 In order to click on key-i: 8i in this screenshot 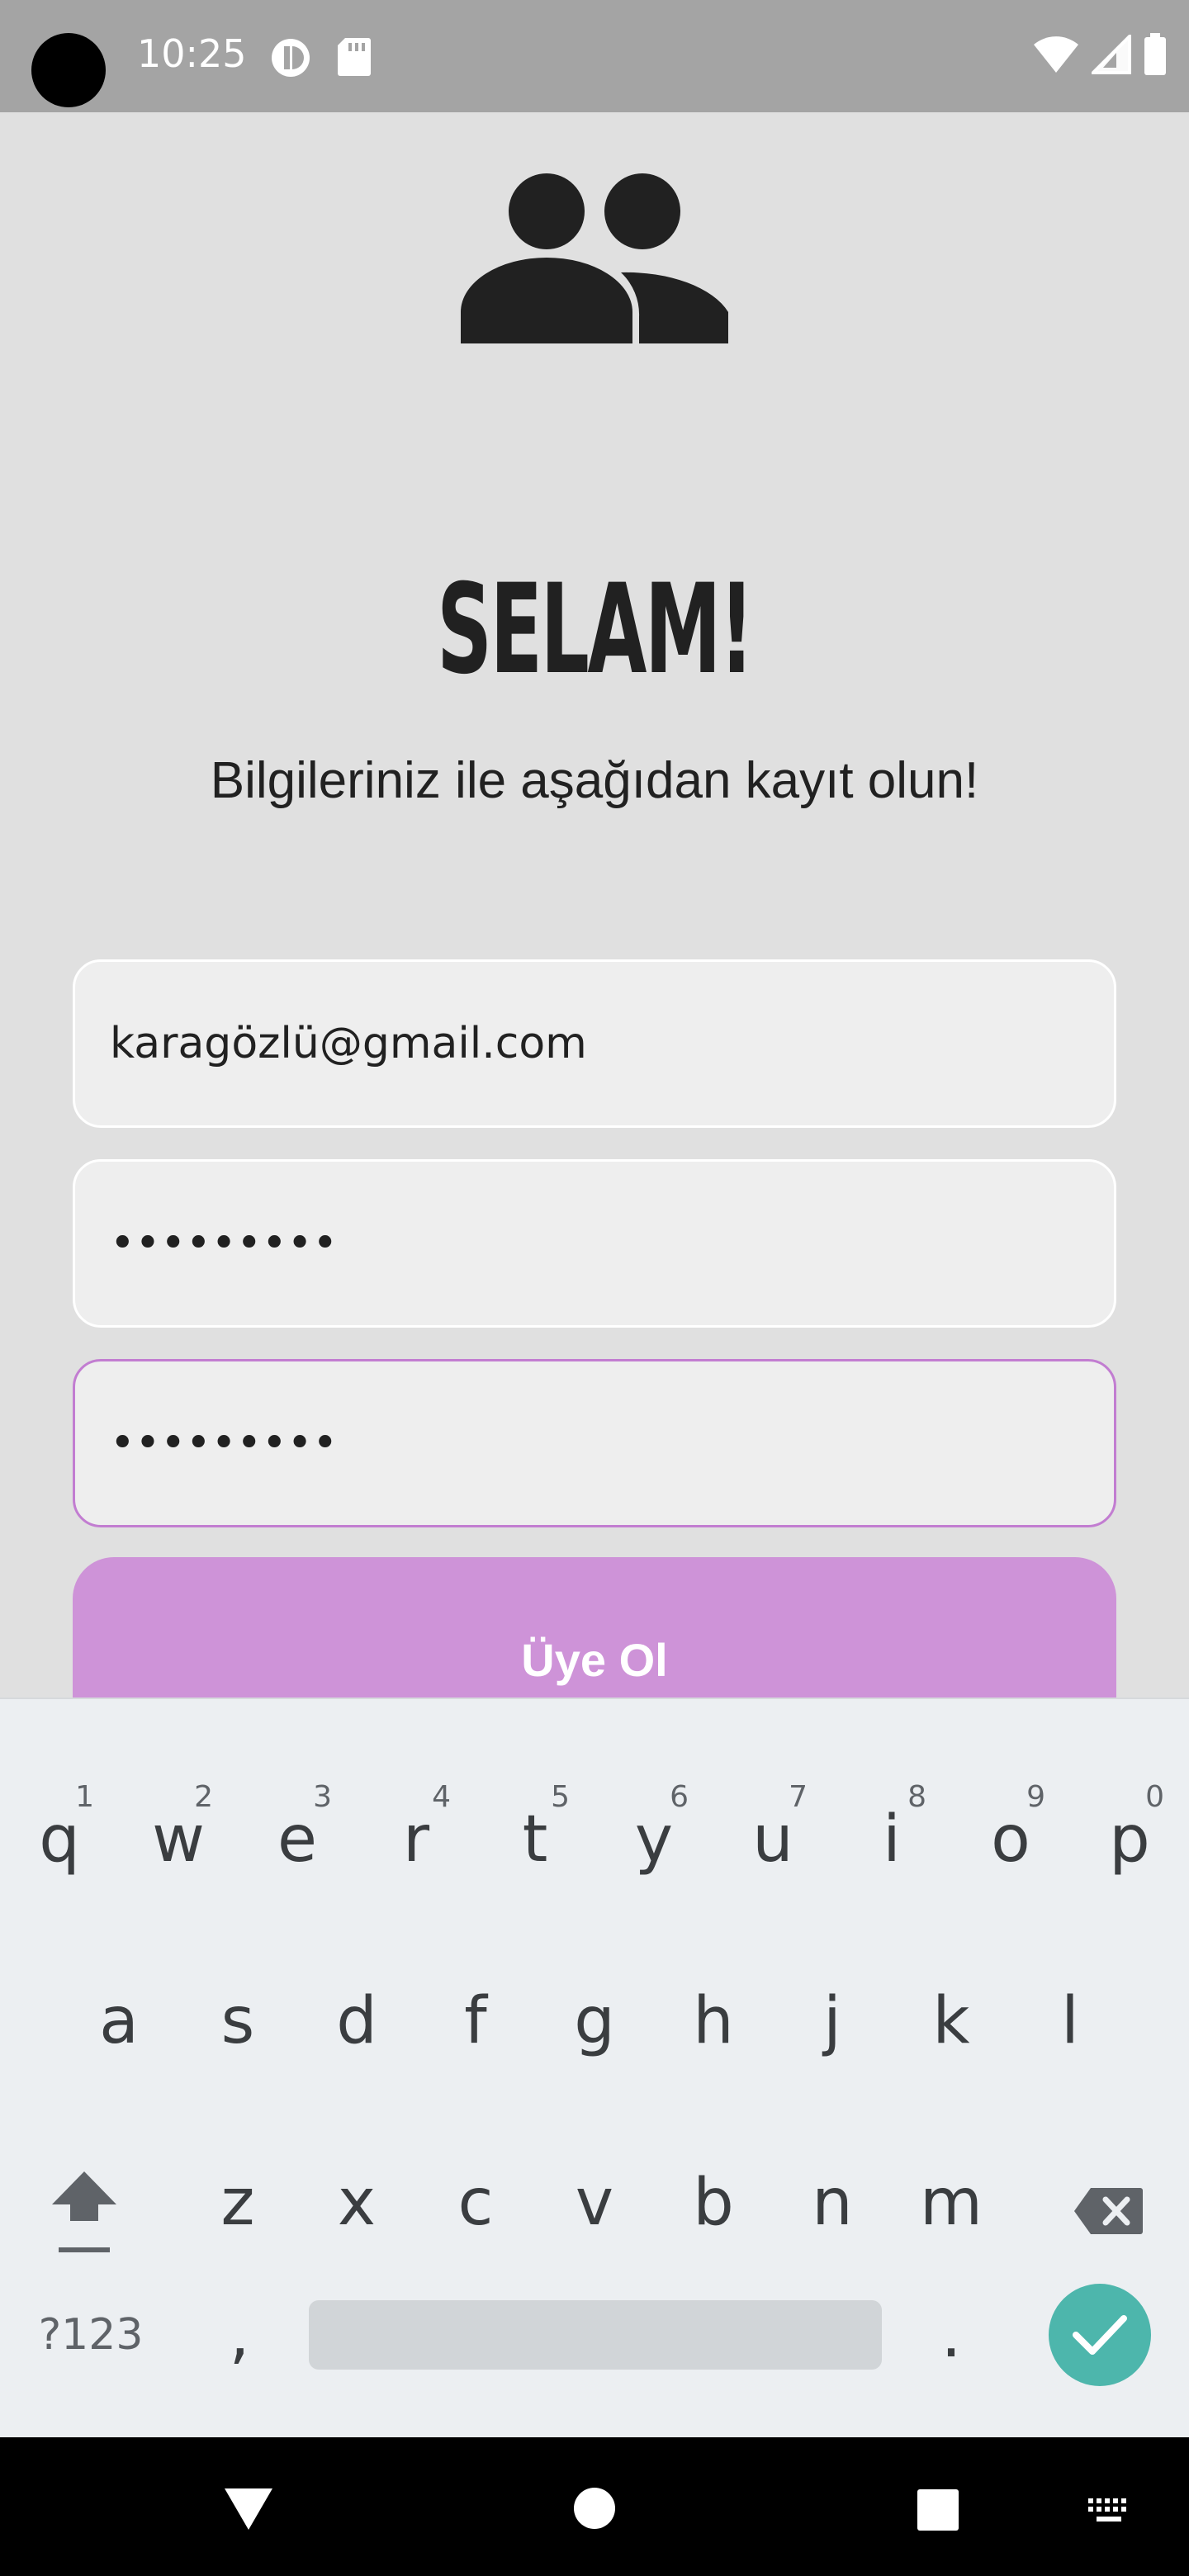, I will do `click(891, 1839)`.